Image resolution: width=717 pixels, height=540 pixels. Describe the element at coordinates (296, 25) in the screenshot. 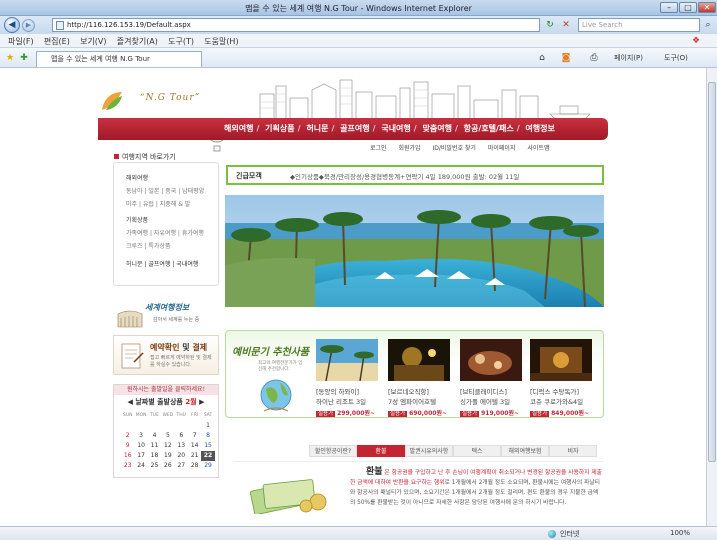

I see `url-field: http://116.126.153.19/Default.aspx` at that location.